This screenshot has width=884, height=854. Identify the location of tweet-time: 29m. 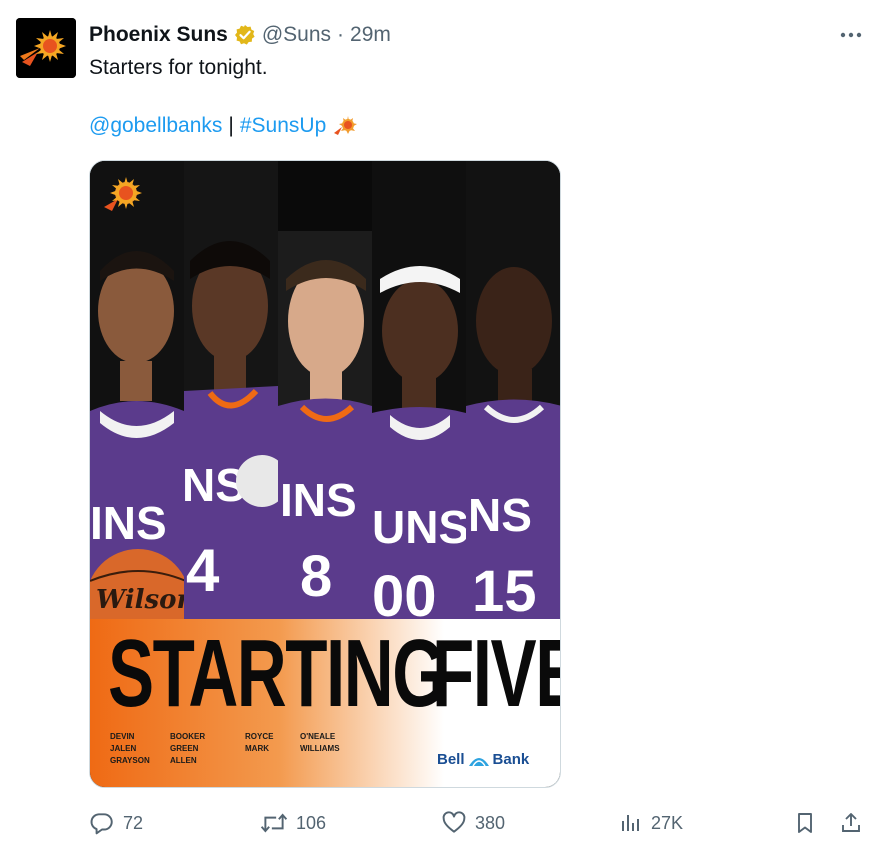
(370, 35).